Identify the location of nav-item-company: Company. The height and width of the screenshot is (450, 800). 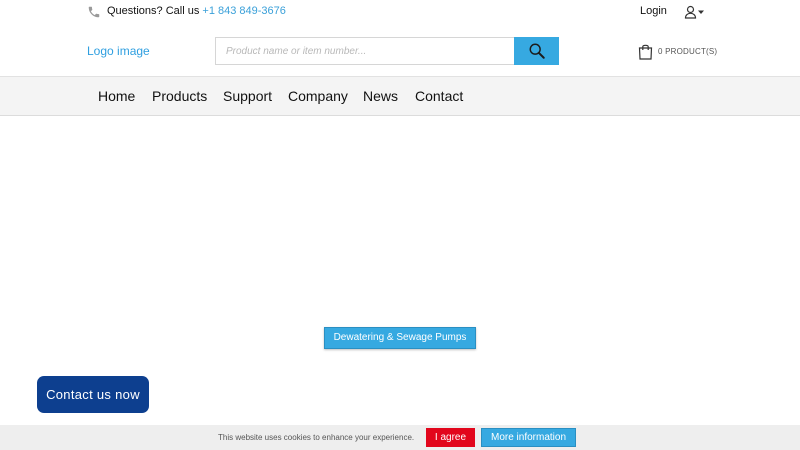
(318, 96).